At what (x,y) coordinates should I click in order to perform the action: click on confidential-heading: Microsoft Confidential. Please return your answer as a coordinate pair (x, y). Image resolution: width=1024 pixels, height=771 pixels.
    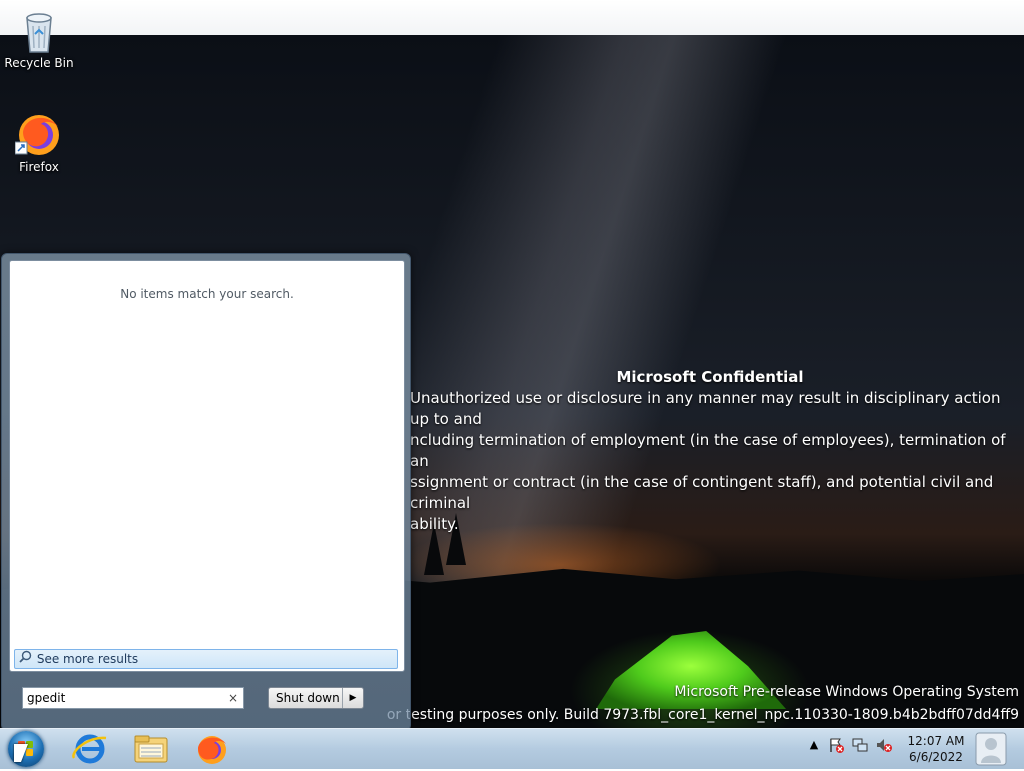
    Looking at the image, I should click on (710, 377).